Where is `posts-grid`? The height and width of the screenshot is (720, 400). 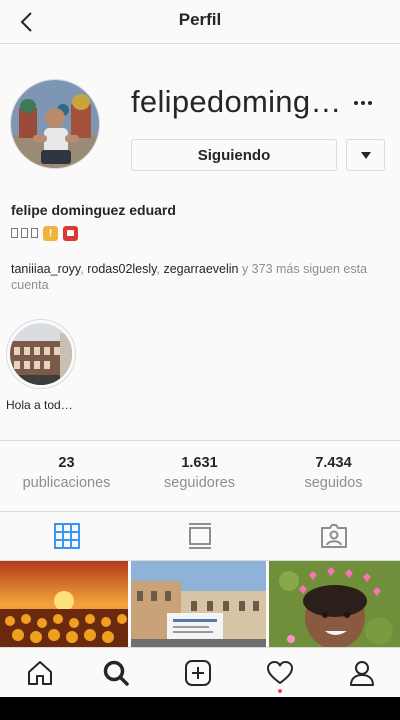
posts-grid is located at coordinates (200, 604).